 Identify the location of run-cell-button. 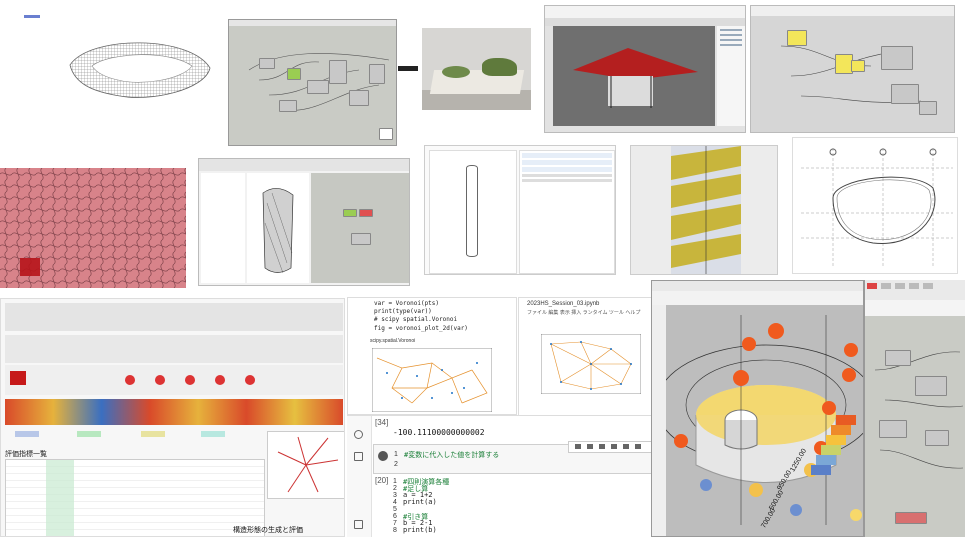
(383, 456).